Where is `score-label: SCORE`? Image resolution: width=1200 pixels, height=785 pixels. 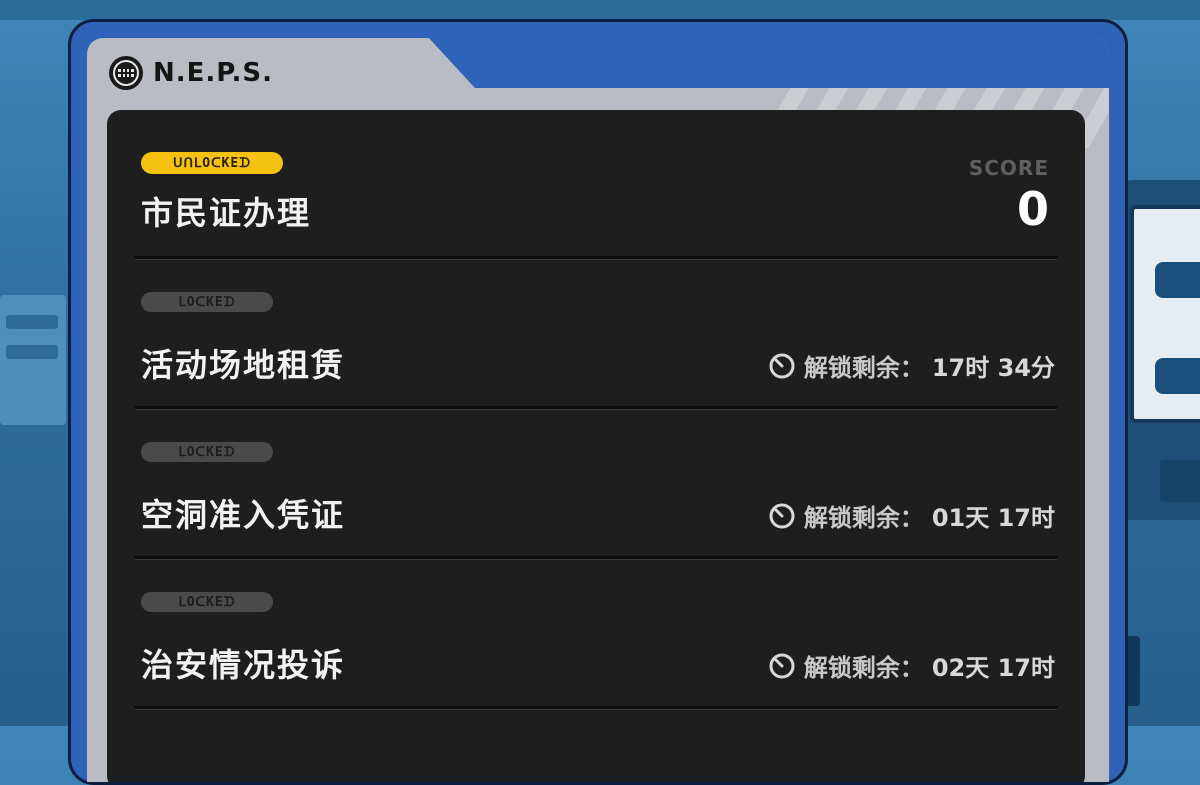
score-label: SCORE is located at coordinates (1008, 168).